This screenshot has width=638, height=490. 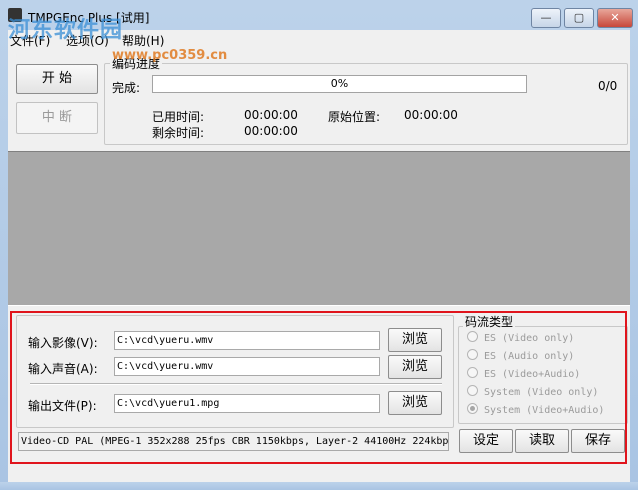 I want to click on output-file-field: C:\vcd\yueru1.mpg, so click(x=247, y=403).